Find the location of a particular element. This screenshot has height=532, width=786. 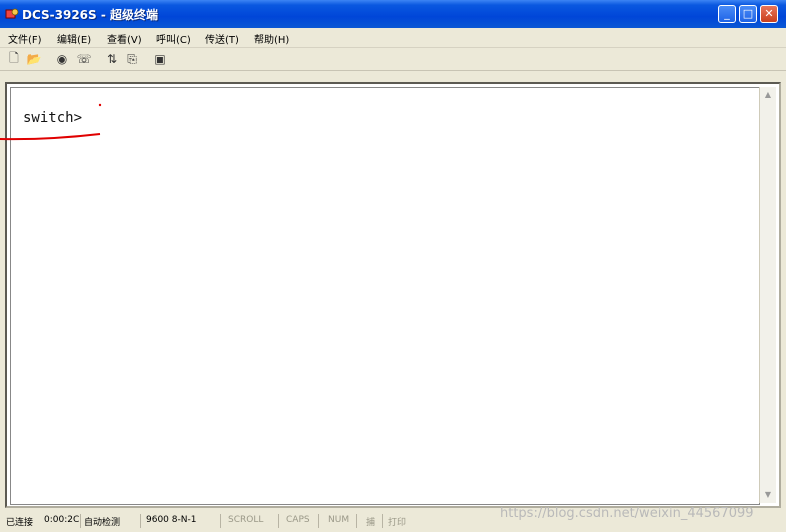

status-print: 打印 is located at coordinates (397, 523).